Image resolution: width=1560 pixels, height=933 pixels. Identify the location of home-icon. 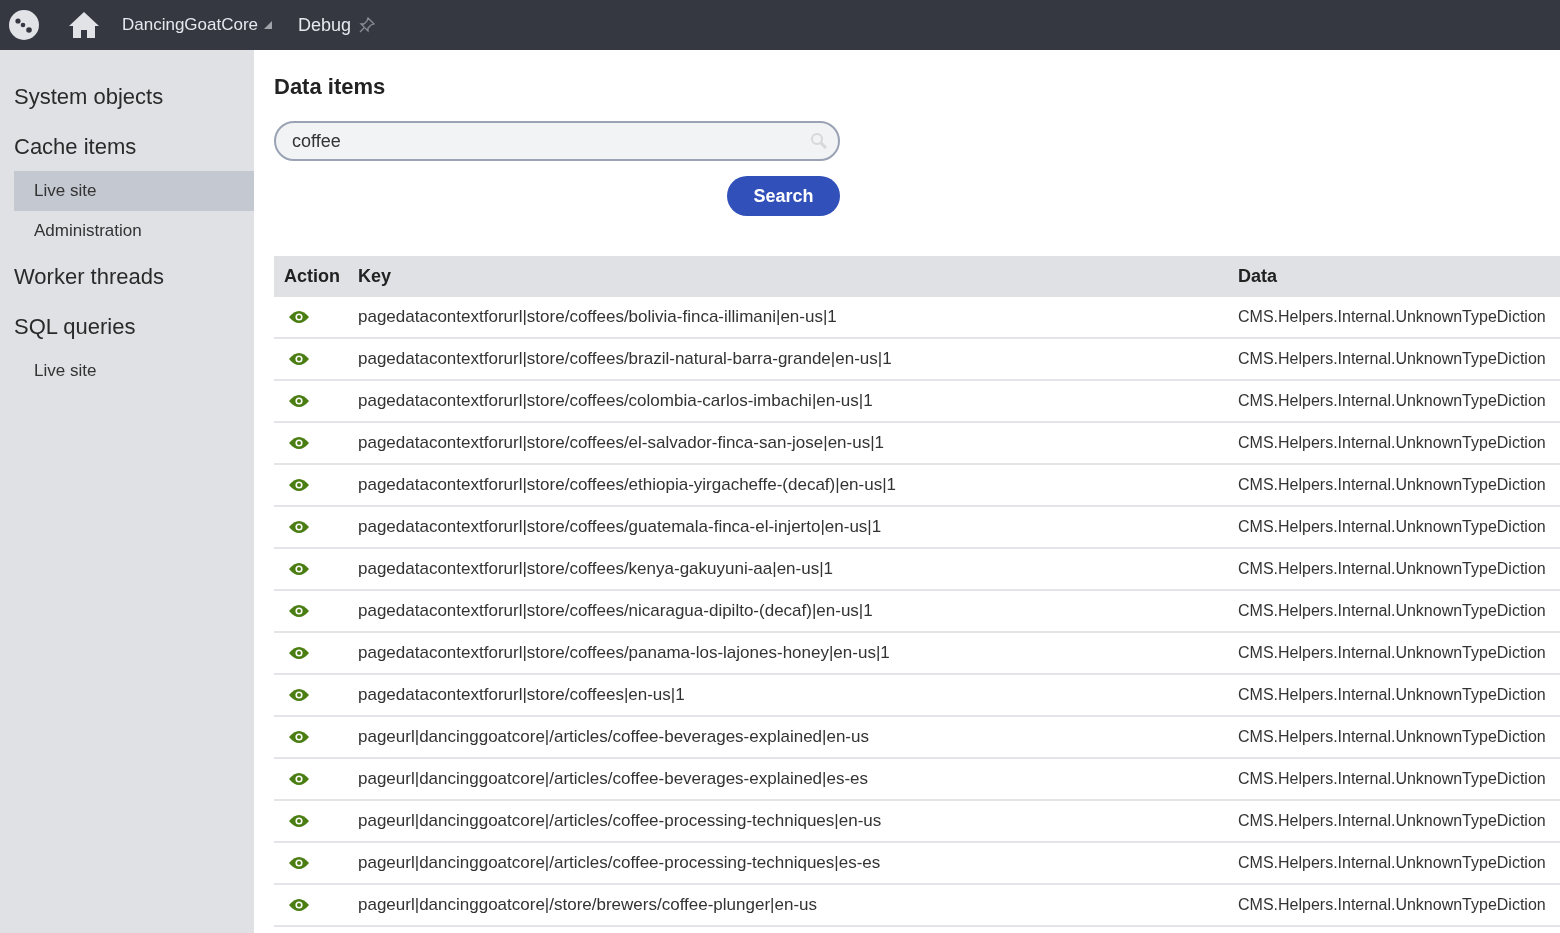
(84, 25).